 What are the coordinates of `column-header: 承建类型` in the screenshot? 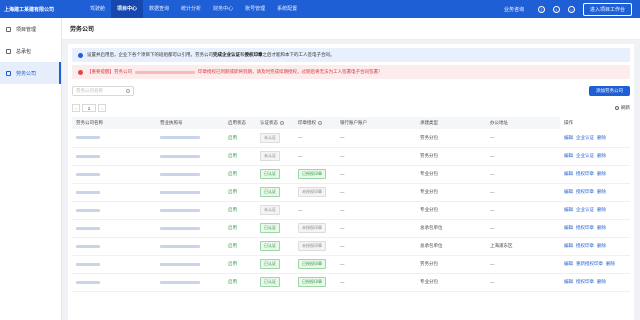 It's located at (451, 123).